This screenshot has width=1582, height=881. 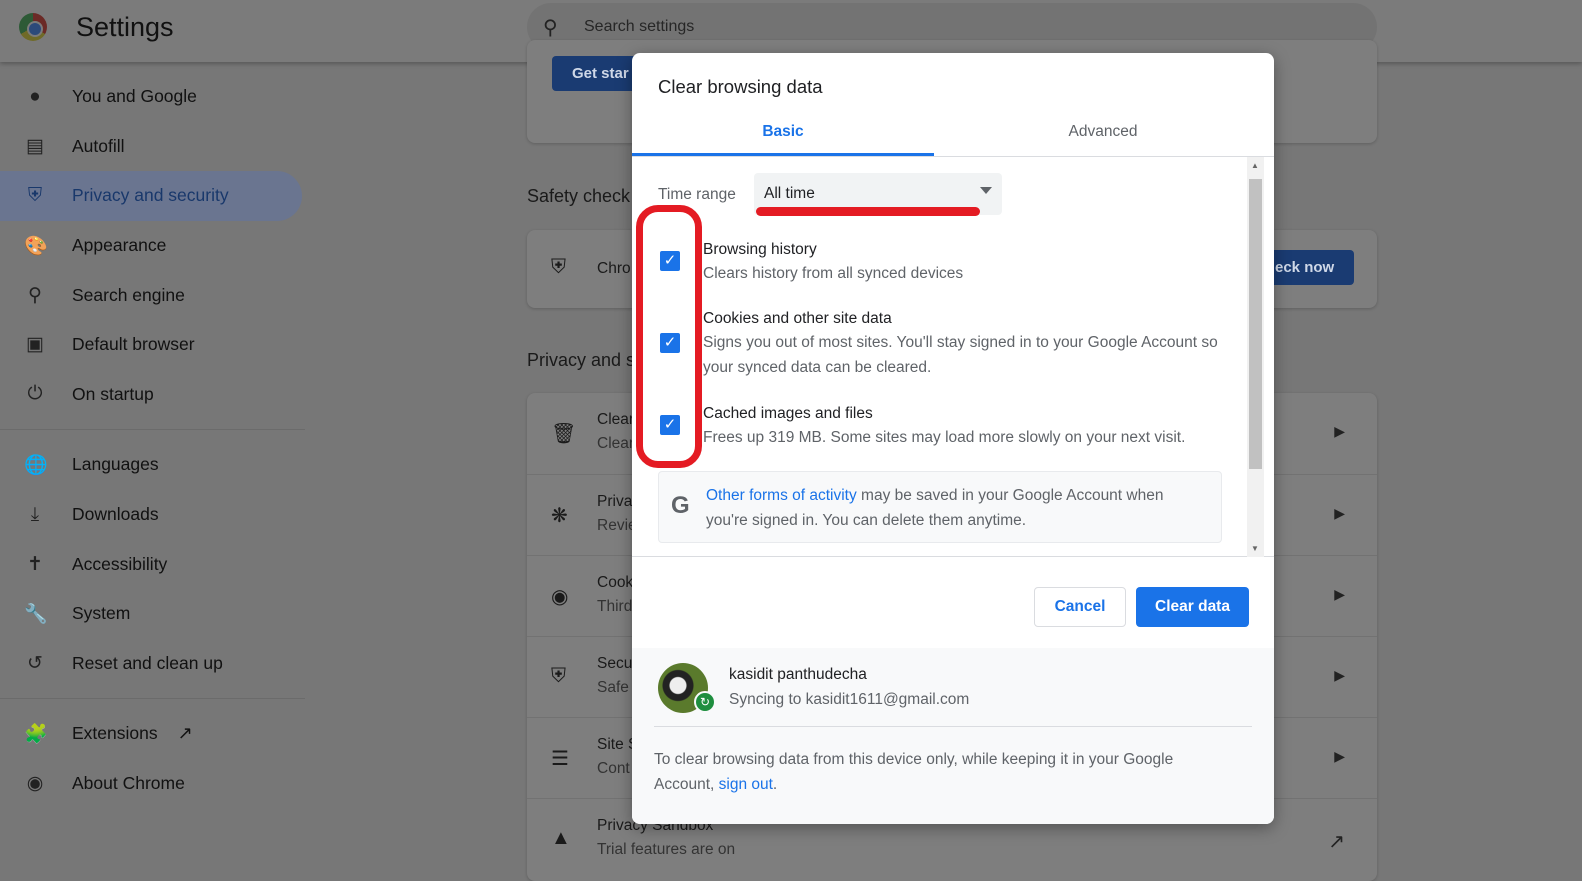 I want to click on row-subtitle: Third, so click(x=615, y=606).